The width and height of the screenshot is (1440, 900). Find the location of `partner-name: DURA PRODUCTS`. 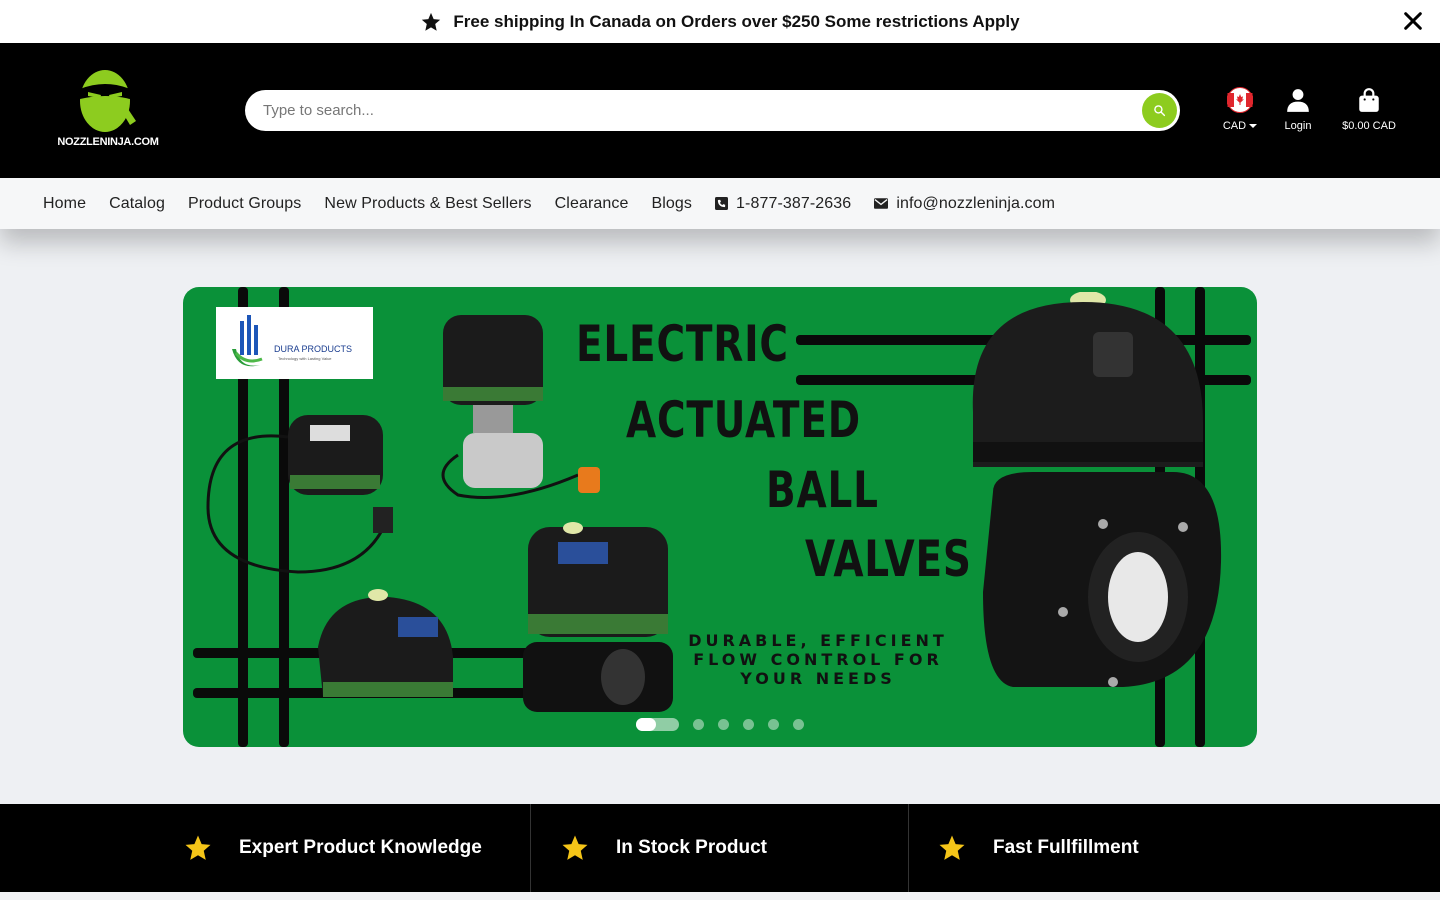

partner-name: DURA PRODUCTS is located at coordinates (313, 349).